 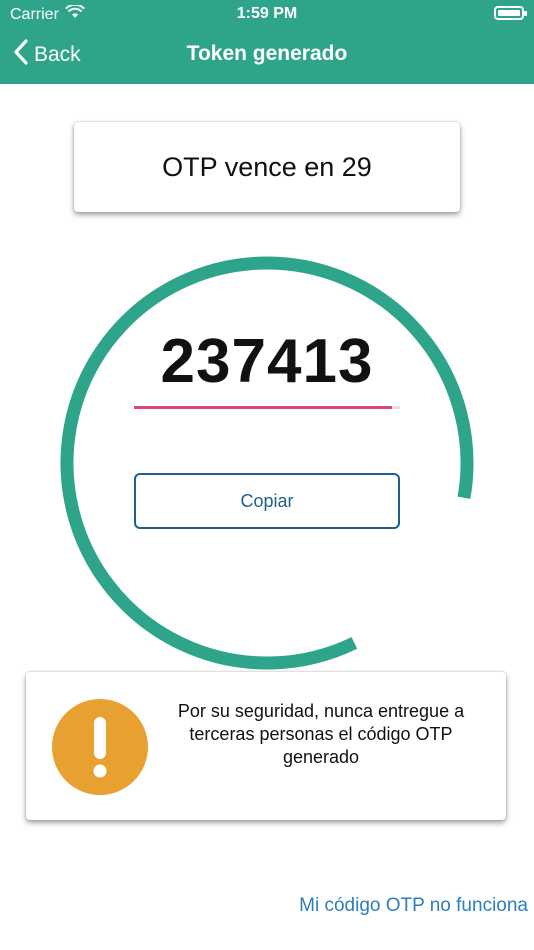 I want to click on otp-timer-text: OTP vence en 29, so click(x=267, y=166).